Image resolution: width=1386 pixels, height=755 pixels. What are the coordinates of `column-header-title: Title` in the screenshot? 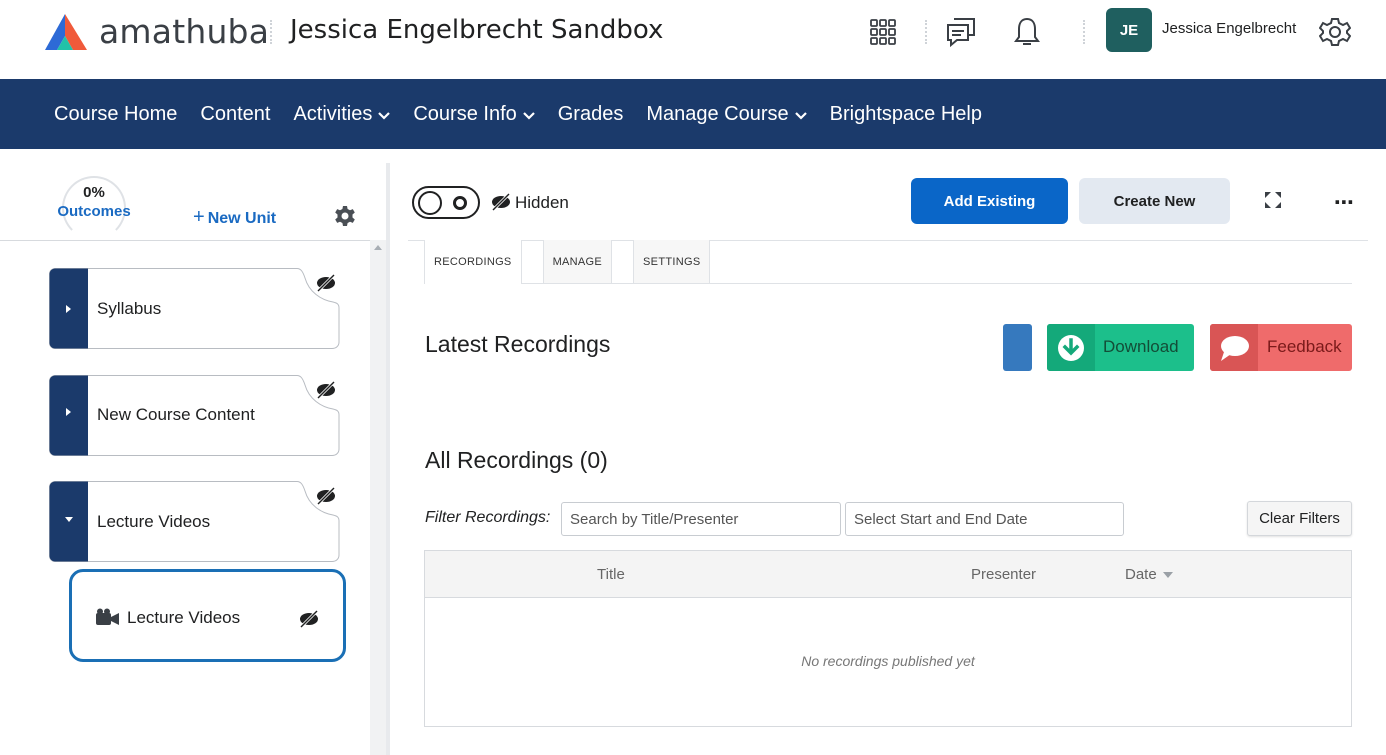 It's located at (611, 574).